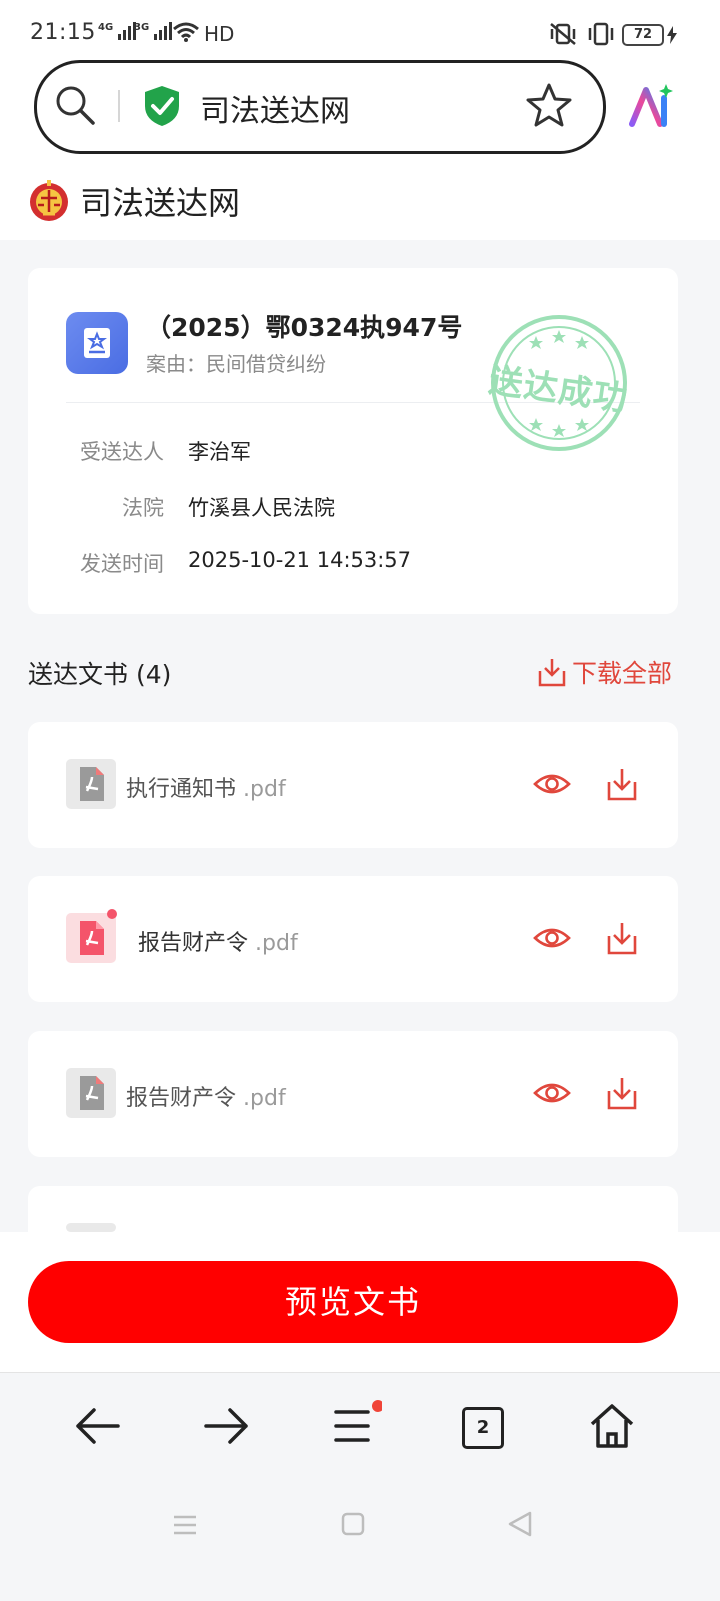 The height and width of the screenshot is (1601, 720). I want to click on menu-icon, so click(355, 1426).